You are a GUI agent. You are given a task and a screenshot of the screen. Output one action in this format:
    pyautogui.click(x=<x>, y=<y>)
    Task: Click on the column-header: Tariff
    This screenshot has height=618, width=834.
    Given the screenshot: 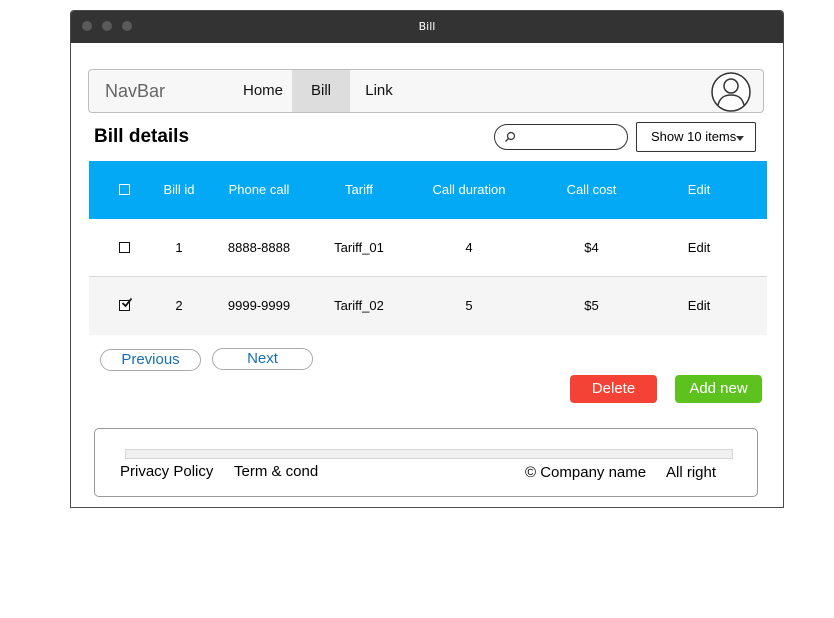 What is the action you would take?
    pyautogui.click(x=359, y=189)
    